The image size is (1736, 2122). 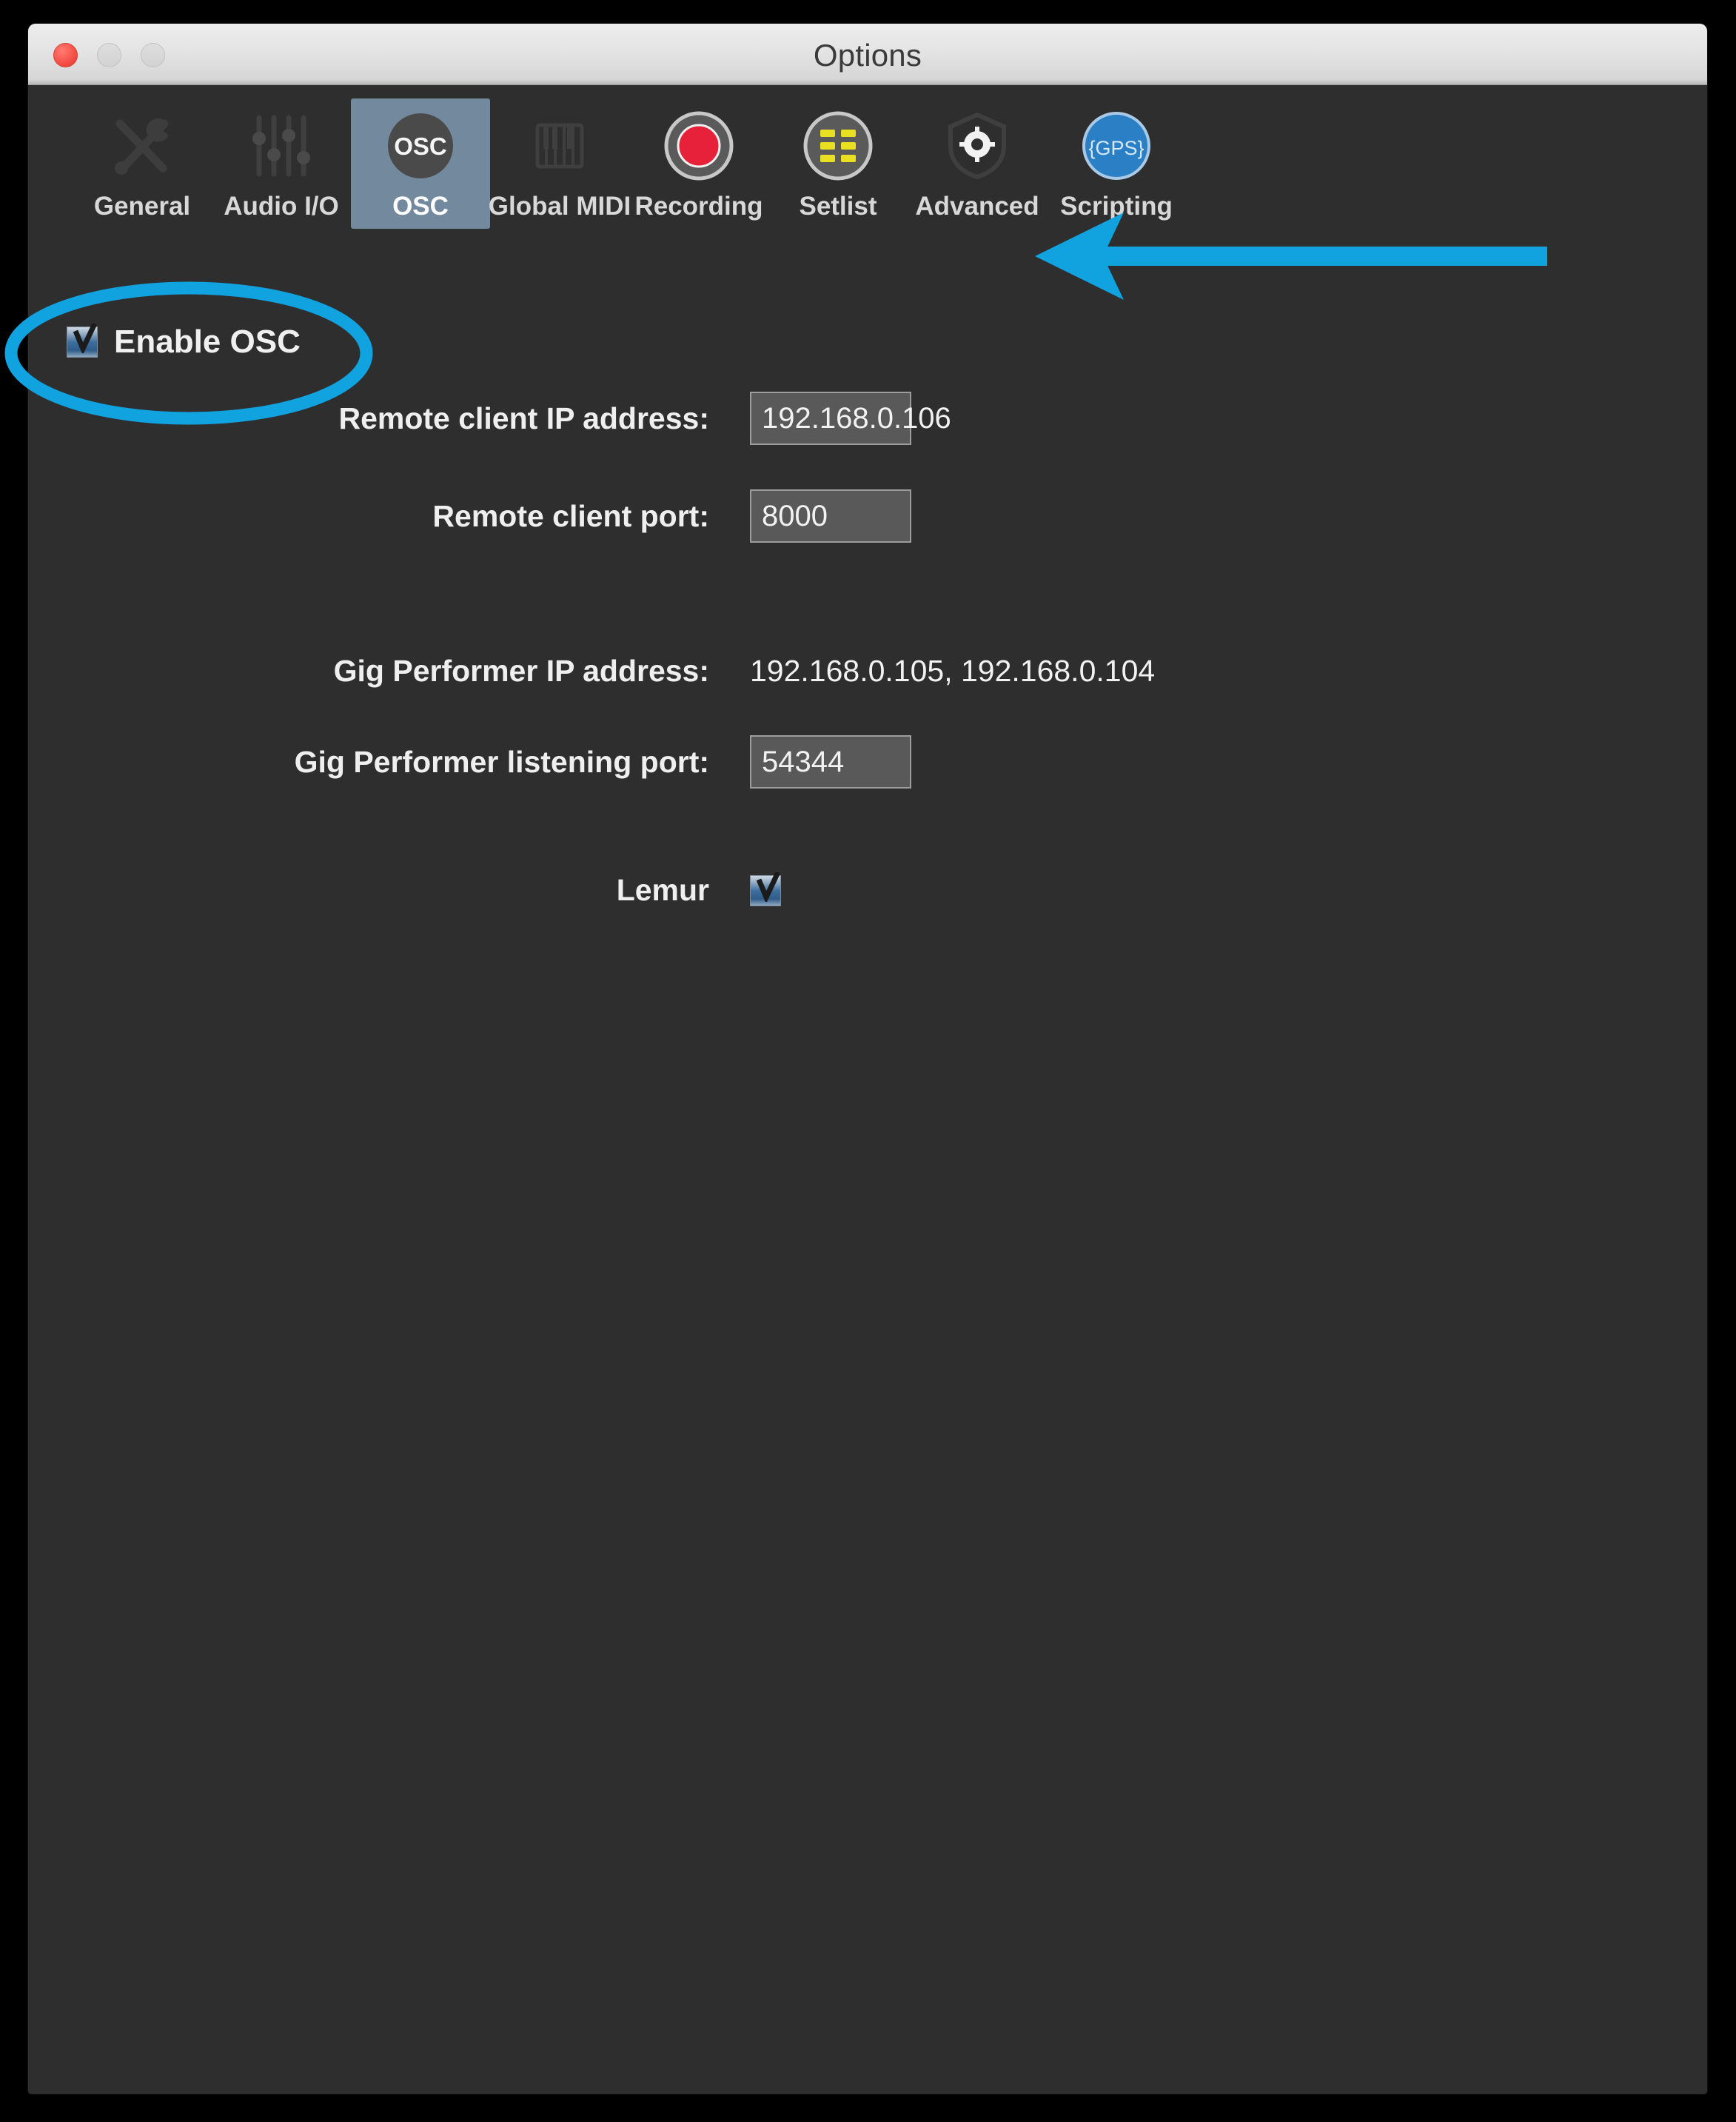 I want to click on gig-performer-listening-port-row: Gig Performer listening port: 54344, so click(x=469, y=762).